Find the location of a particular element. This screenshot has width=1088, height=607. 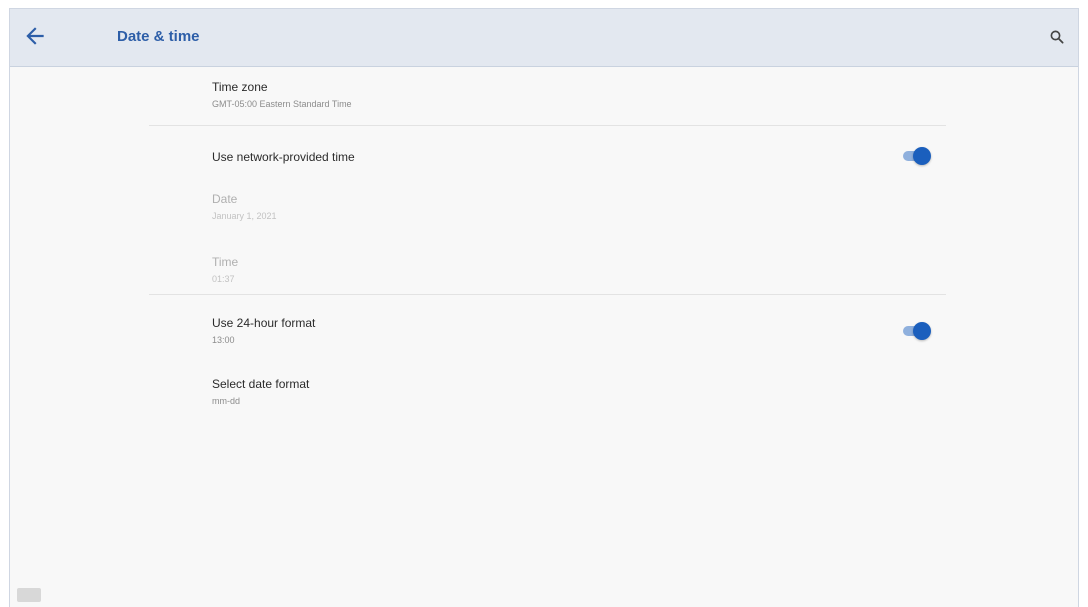

hour24-title: Use 24-hour format is located at coordinates (264, 323).